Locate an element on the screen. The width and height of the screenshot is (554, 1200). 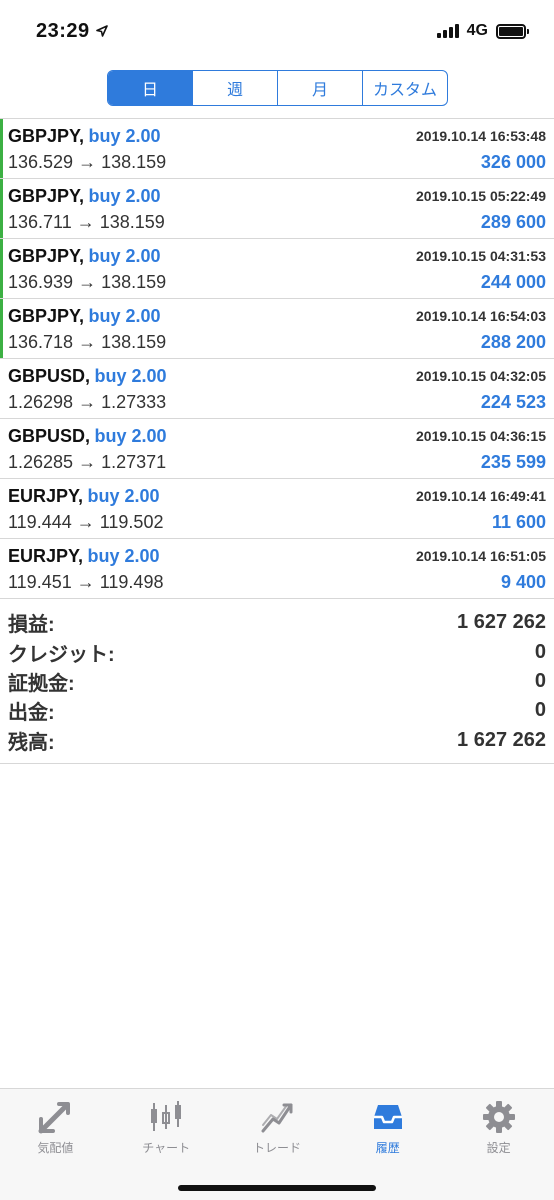
trade-prices: 1.26285 → 1.27371 is located at coordinates (87, 461).